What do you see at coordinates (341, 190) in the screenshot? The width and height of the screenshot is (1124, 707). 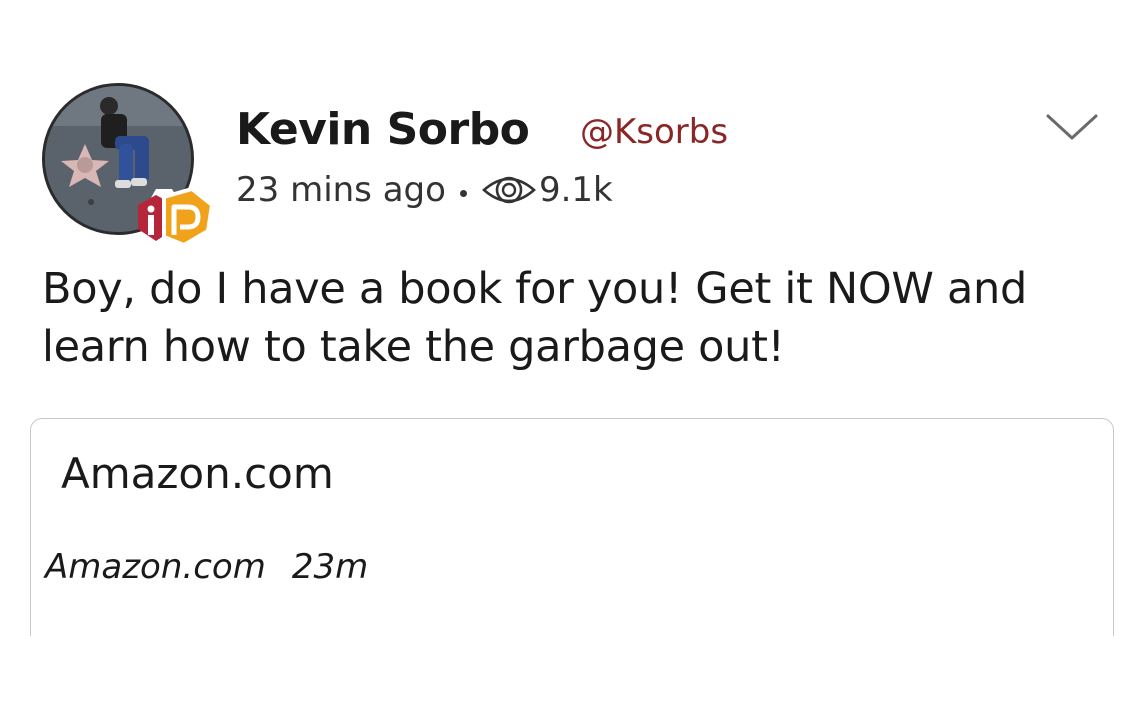 I see `post-time: 23 mins ago` at bounding box center [341, 190].